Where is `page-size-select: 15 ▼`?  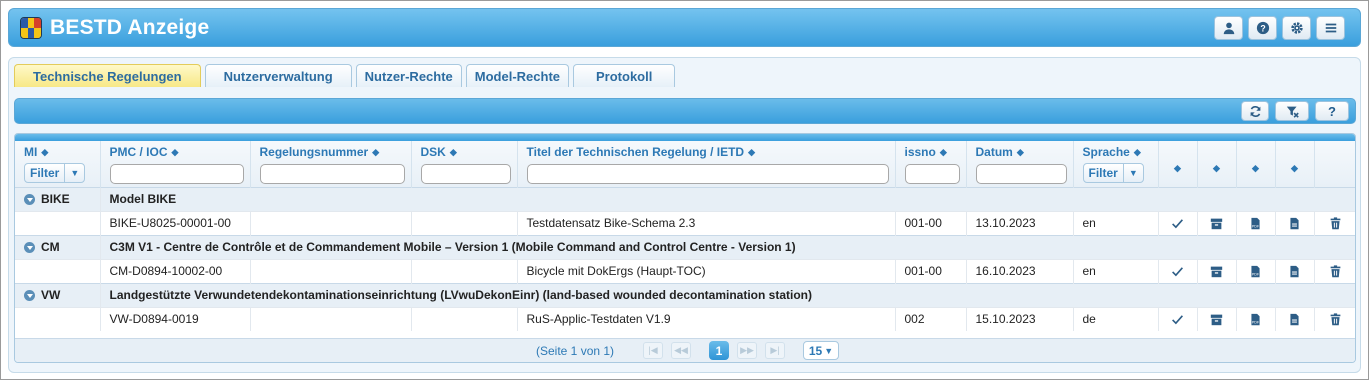 page-size-select: 15 ▼ is located at coordinates (821, 350).